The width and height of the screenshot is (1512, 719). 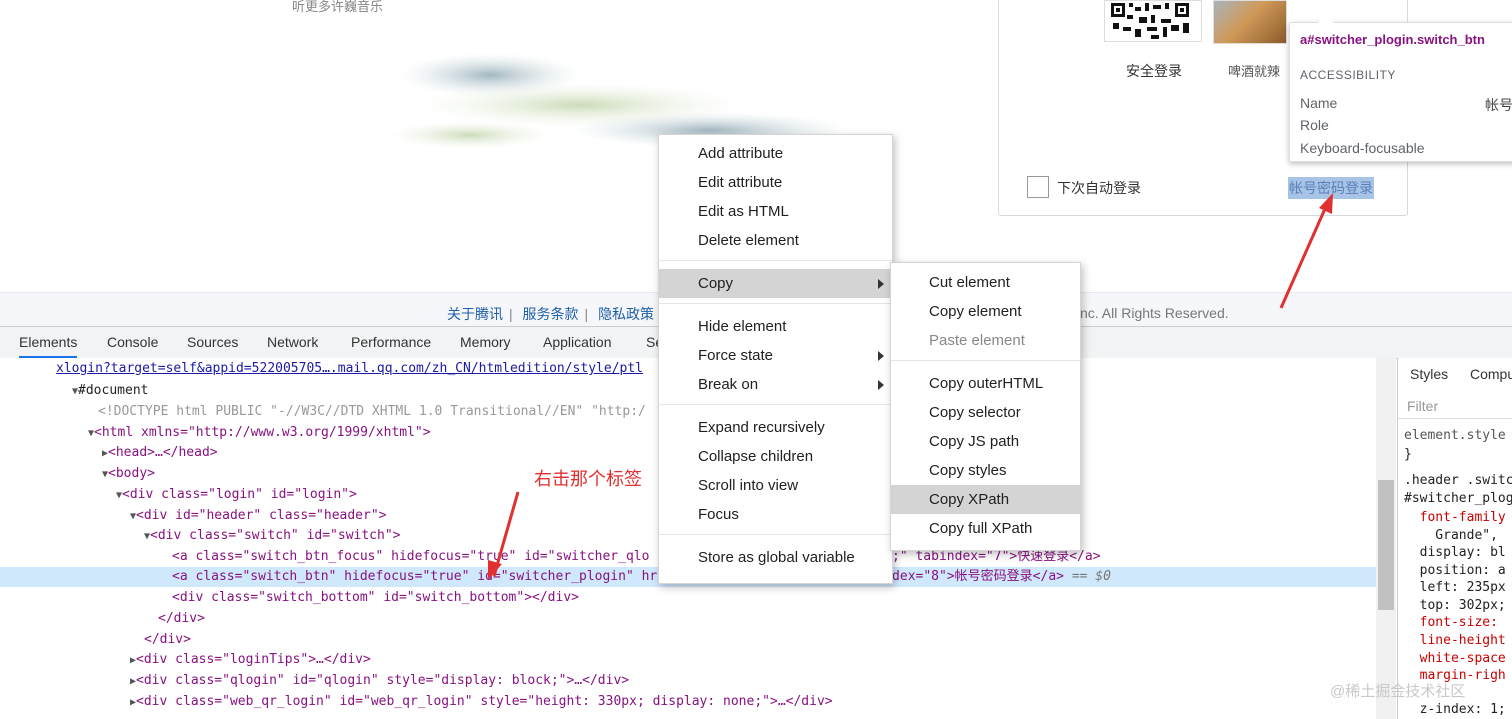 What do you see at coordinates (985, 528) in the screenshot?
I see `menu-item-copy-full-xpath: Copy full XPath` at bounding box center [985, 528].